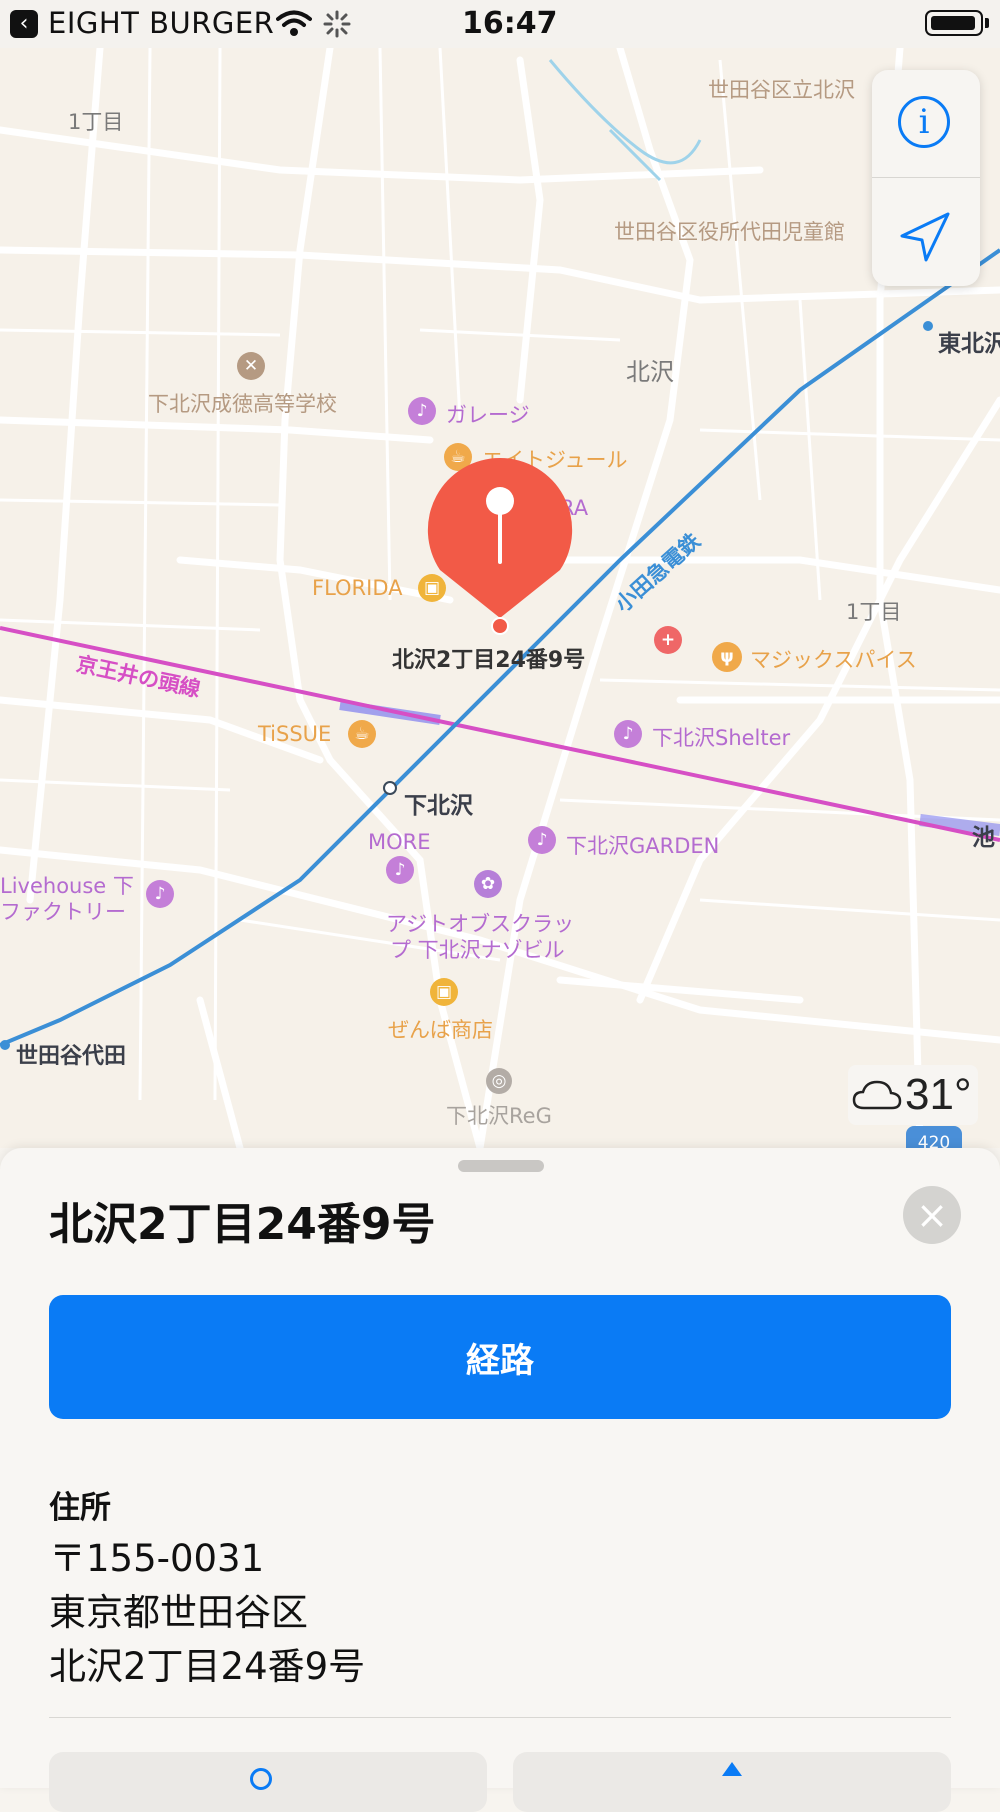 The height and width of the screenshot is (1812, 1000). What do you see at coordinates (983, 835) in the screenshot?
I see `map-label-ike: 池` at bounding box center [983, 835].